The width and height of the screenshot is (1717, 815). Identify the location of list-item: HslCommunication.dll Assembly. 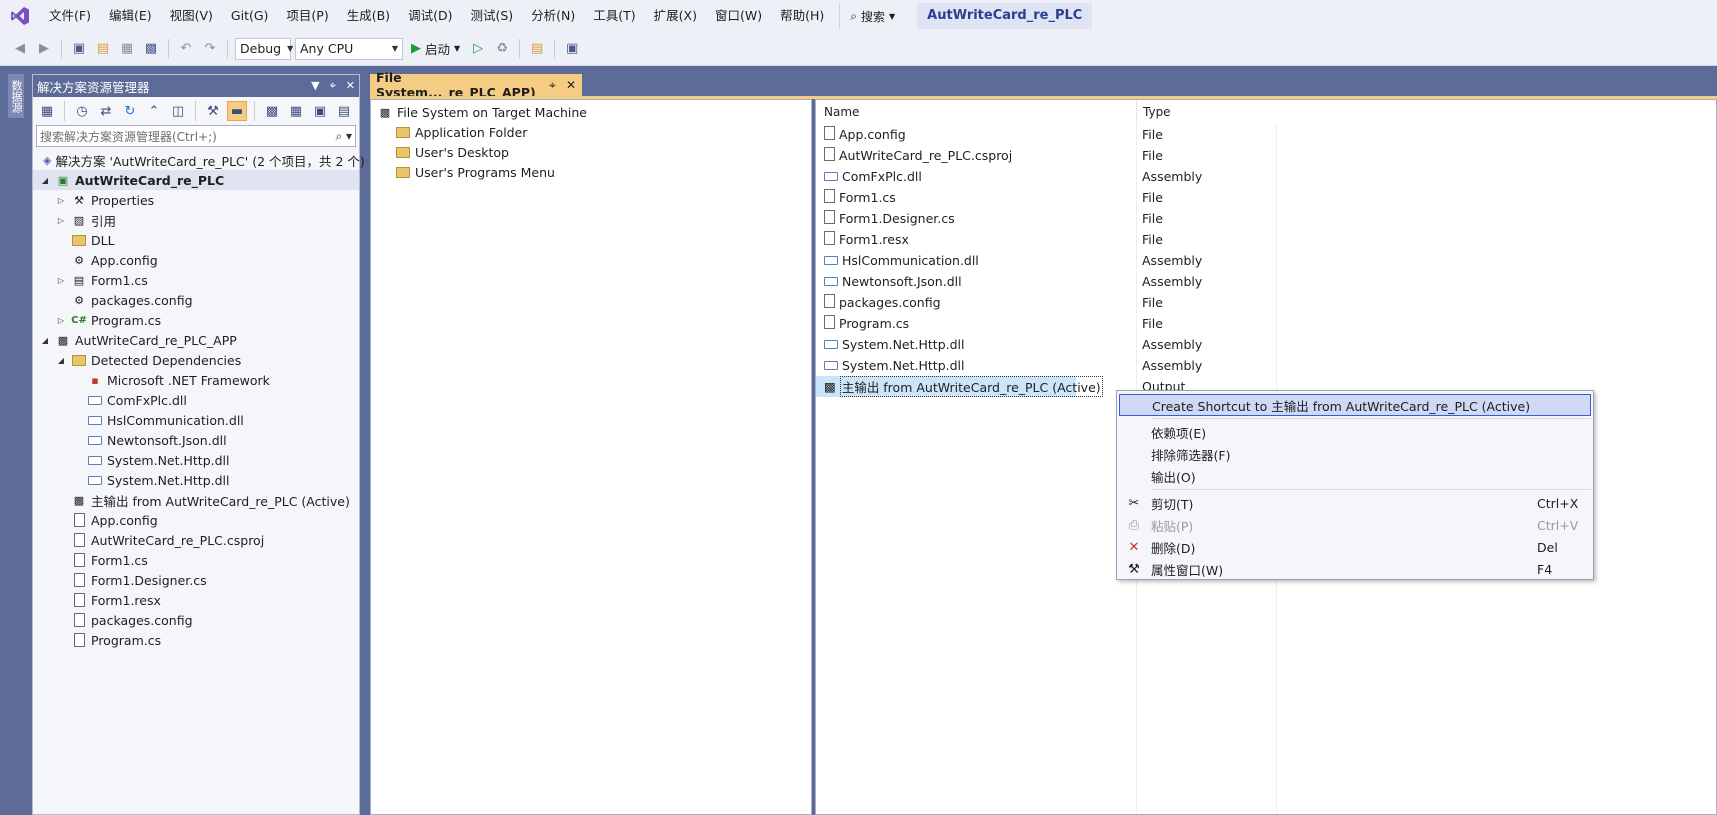
(1266, 260).